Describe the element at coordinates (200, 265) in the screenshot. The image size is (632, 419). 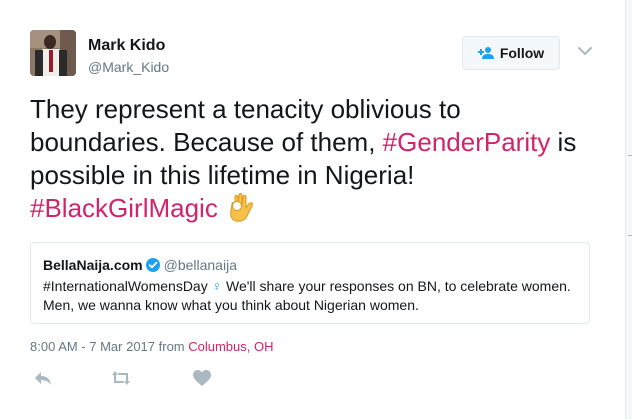
I see `quoted-author-handle: @bellanaija` at that location.